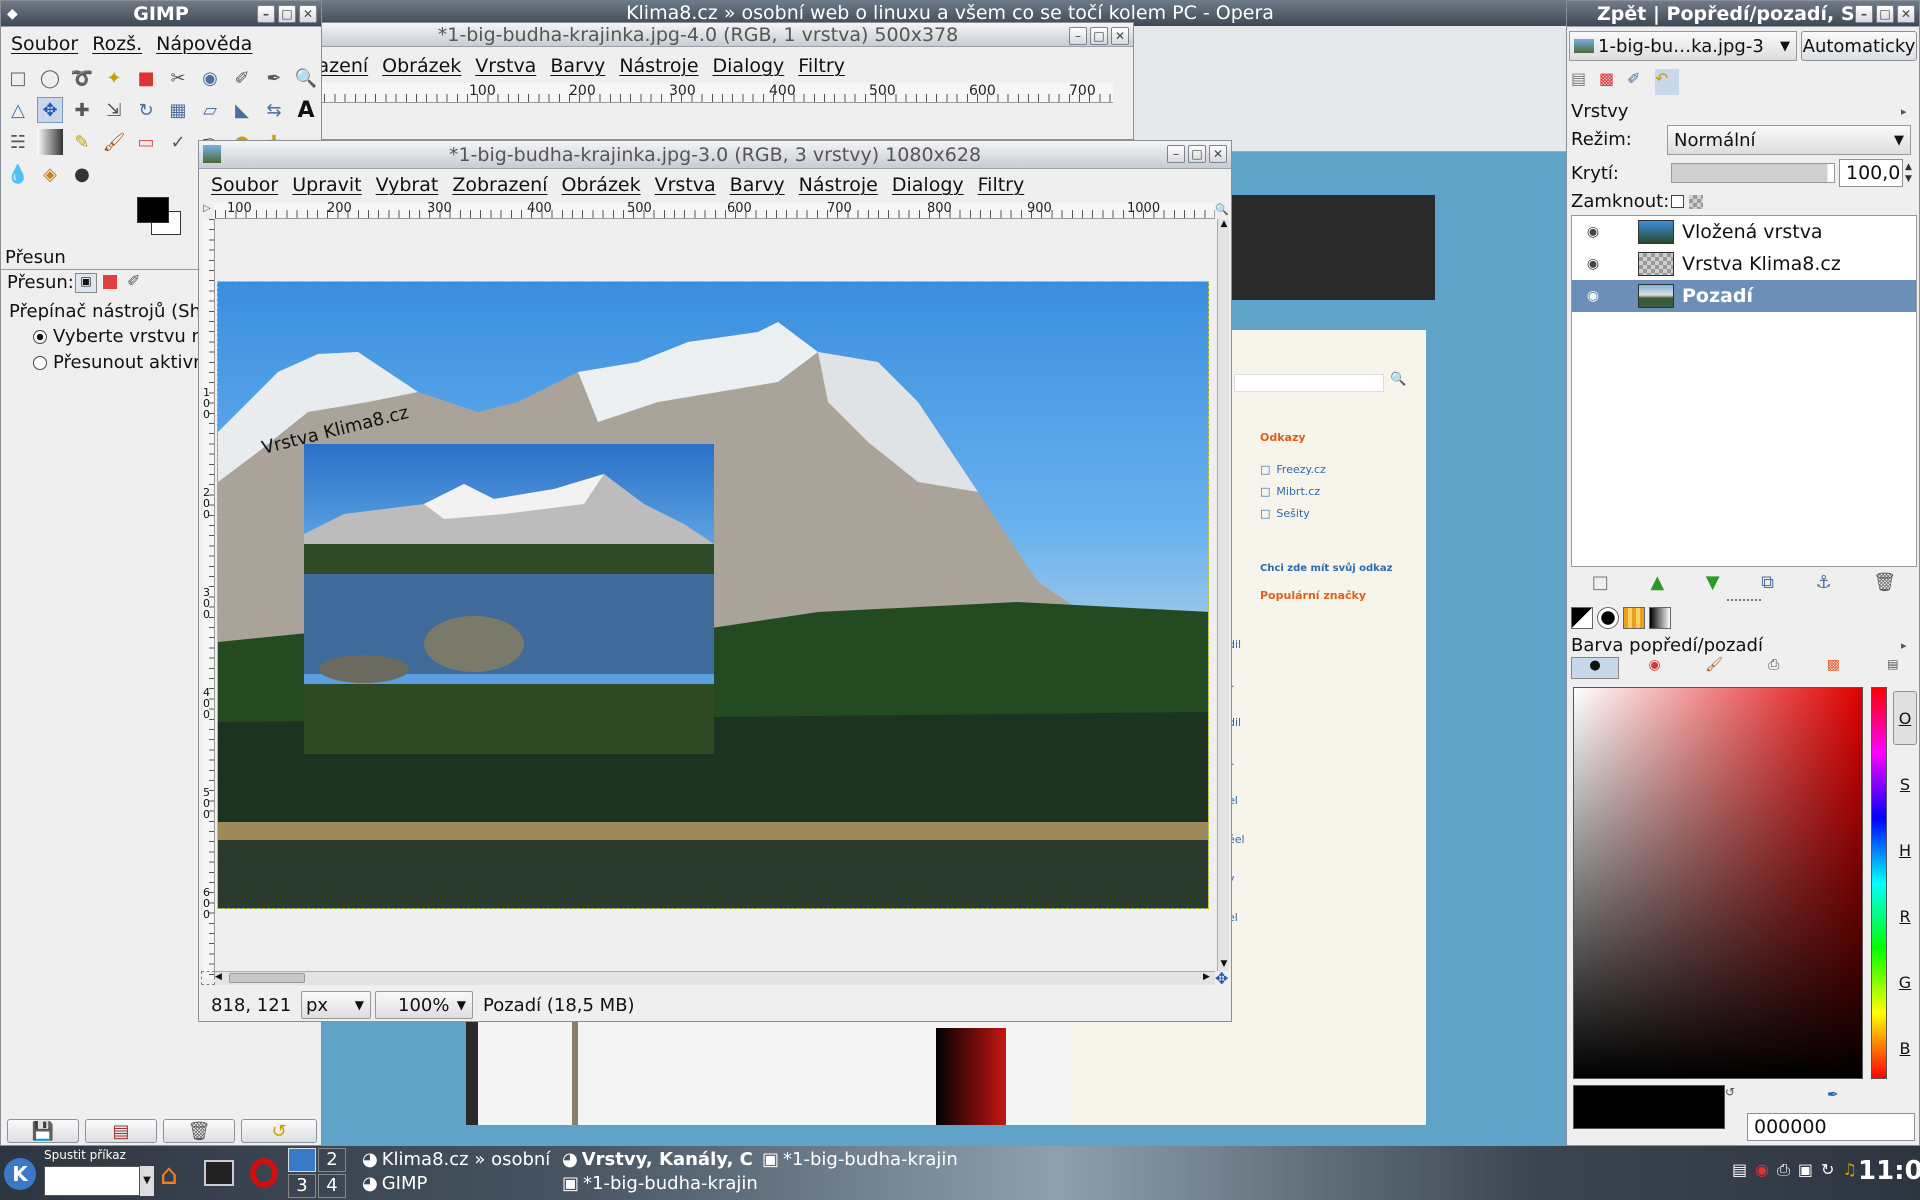 This screenshot has height=1200, width=1920. I want to click on menu-select: Vybrat, so click(407, 185).